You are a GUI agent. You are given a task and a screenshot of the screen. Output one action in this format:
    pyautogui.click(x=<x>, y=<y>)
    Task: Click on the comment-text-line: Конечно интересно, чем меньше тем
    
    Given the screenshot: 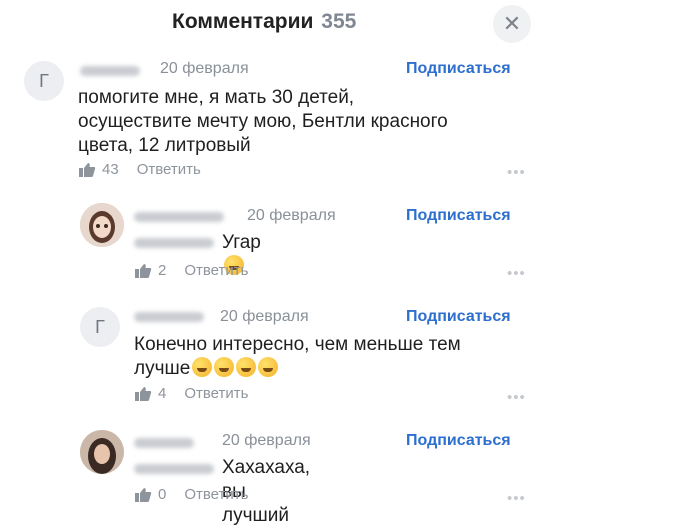 What is the action you would take?
    pyautogui.click(x=297, y=344)
    